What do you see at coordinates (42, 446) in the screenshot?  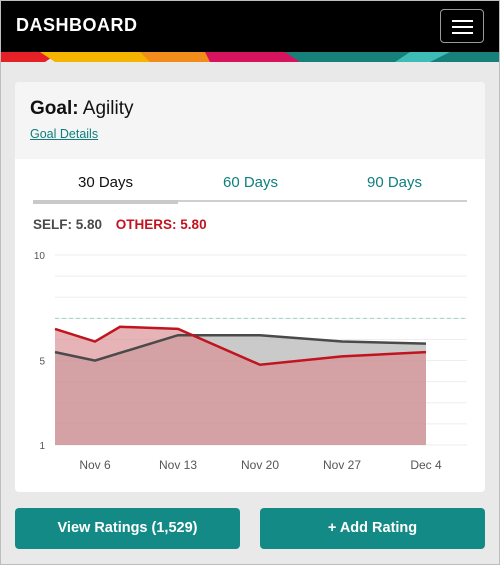 I see `y-tick-label: 1` at bounding box center [42, 446].